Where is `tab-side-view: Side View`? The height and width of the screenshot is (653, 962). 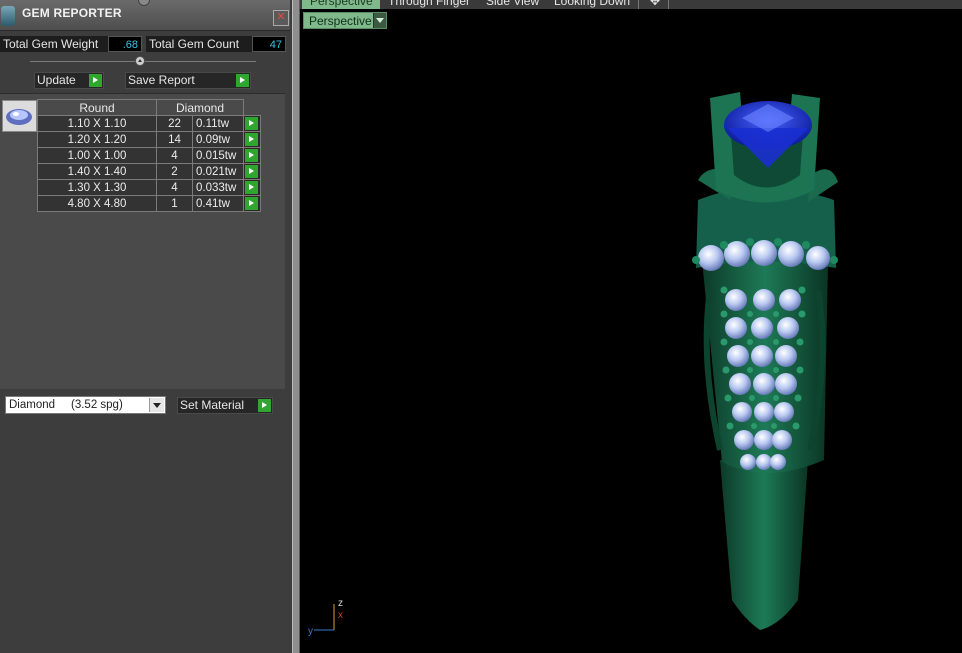 tab-side-view: Side View is located at coordinates (513, 4).